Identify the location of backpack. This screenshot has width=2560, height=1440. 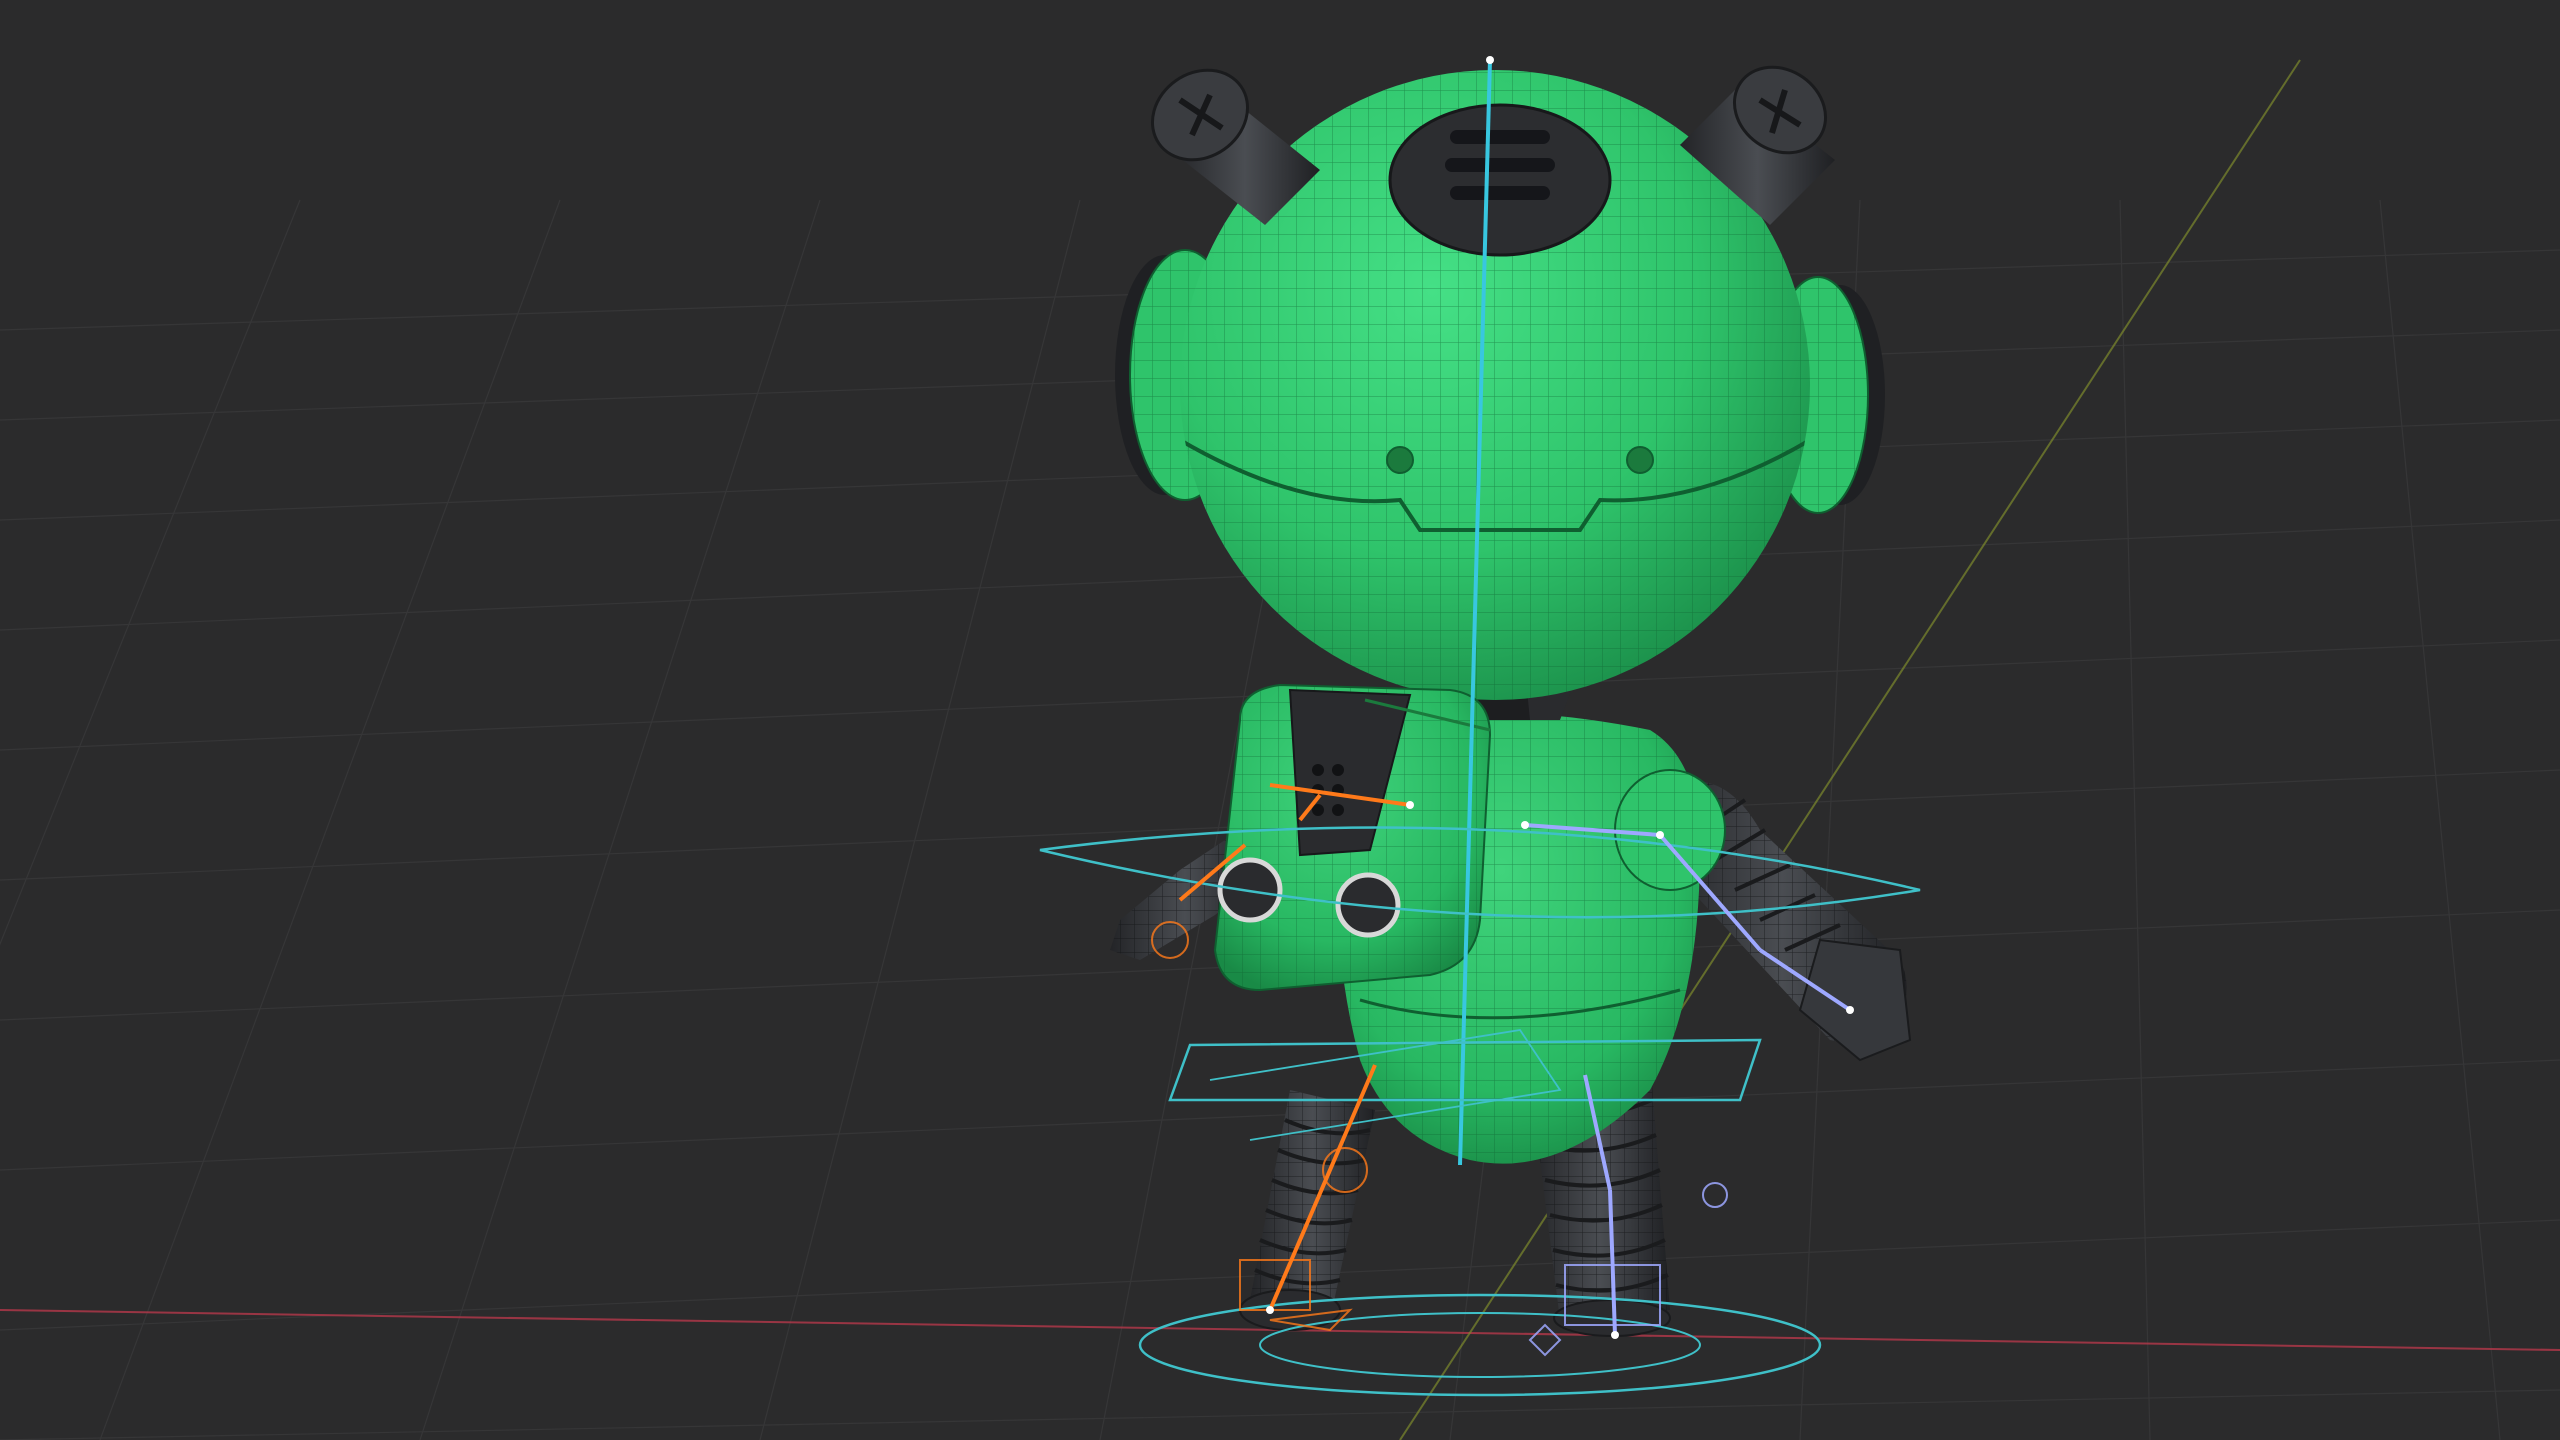
(1352, 837).